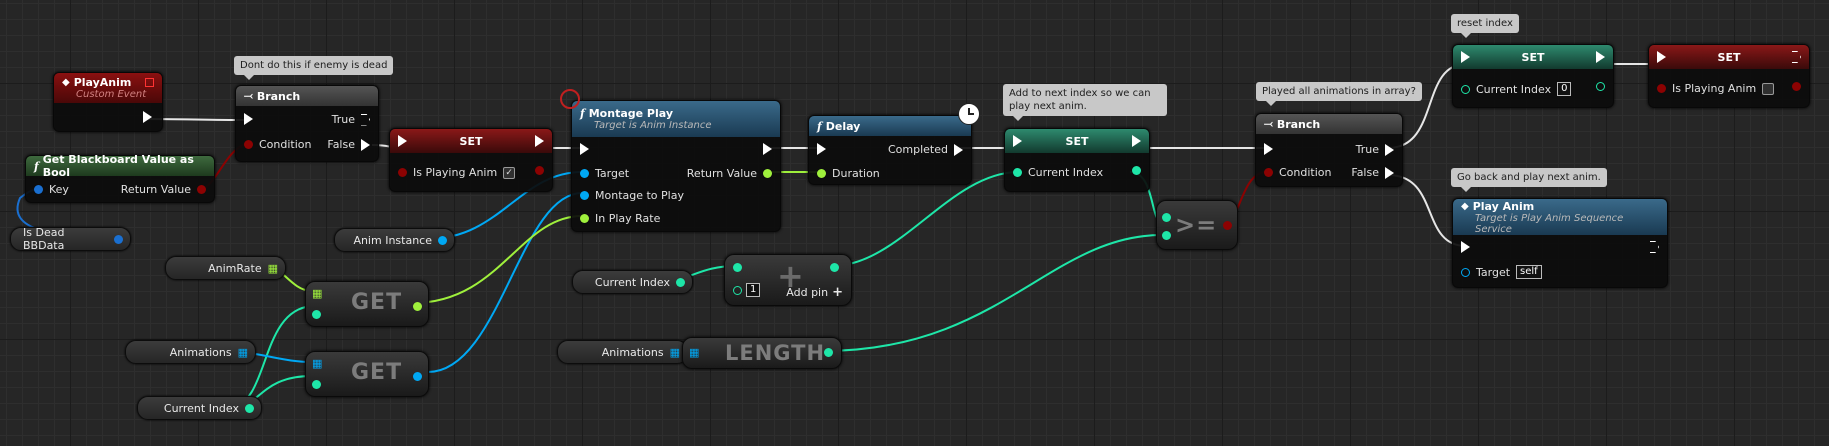 Image resolution: width=1829 pixels, height=446 pixels. I want to click on var-label: Current Index, so click(632, 282).